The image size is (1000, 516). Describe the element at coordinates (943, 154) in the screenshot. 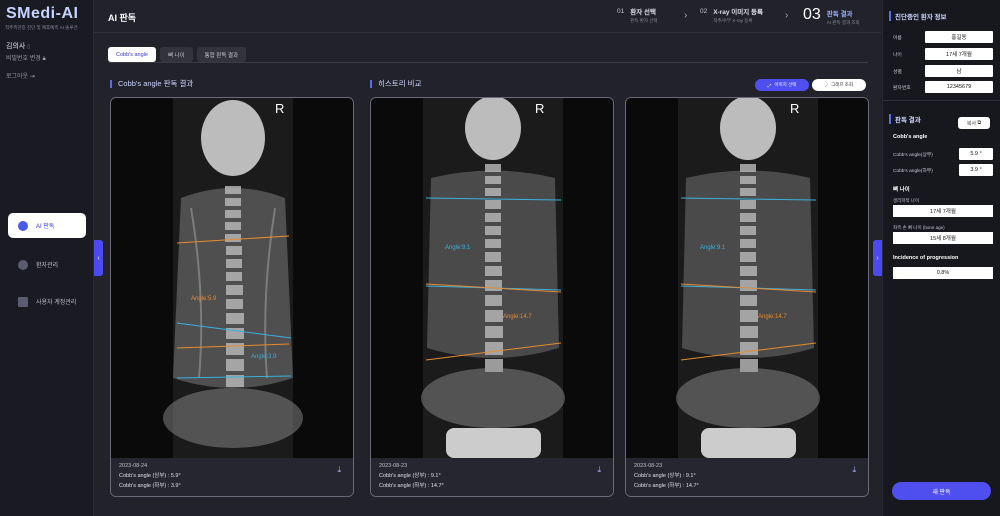

I see `cobb-upper-row: Cobb's angle(상부) 5.9 °` at that location.